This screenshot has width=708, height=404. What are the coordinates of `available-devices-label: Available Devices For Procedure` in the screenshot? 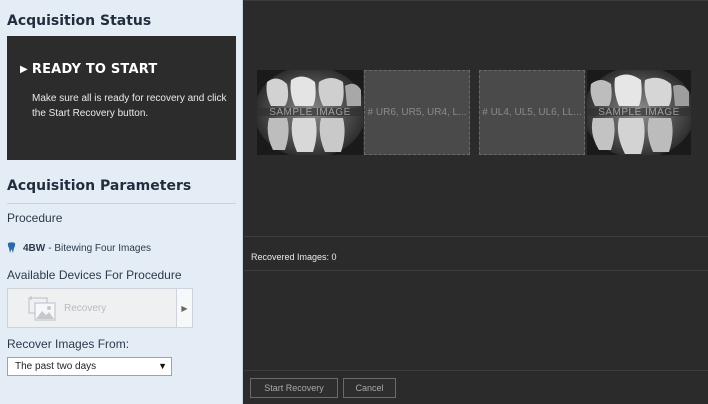 It's located at (94, 275).